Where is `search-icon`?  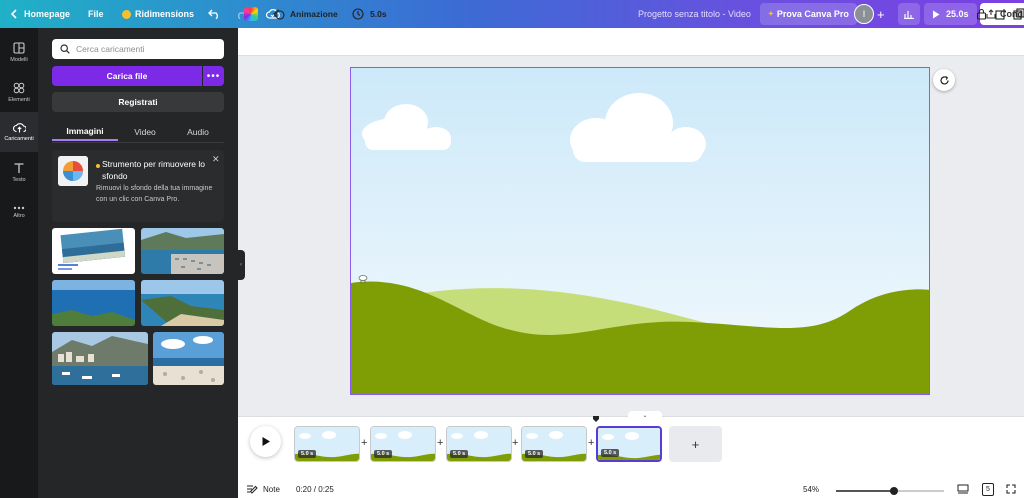
search-icon is located at coordinates (65, 49).